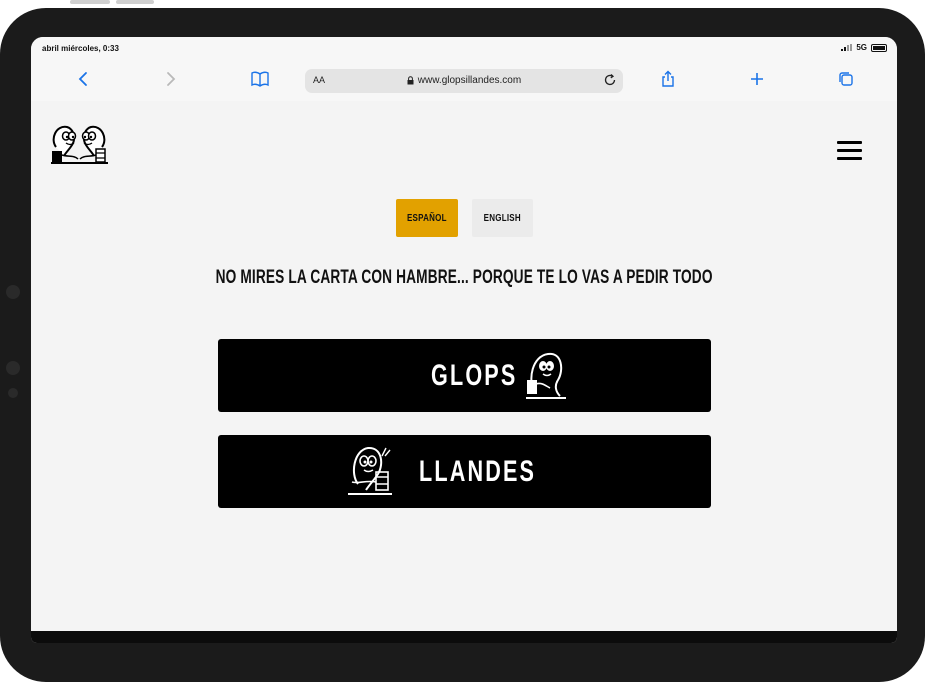 The height and width of the screenshot is (682, 925). Describe the element at coordinates (474, 375) in the screenshot. I see `glops-label: GLOPS` at that location.